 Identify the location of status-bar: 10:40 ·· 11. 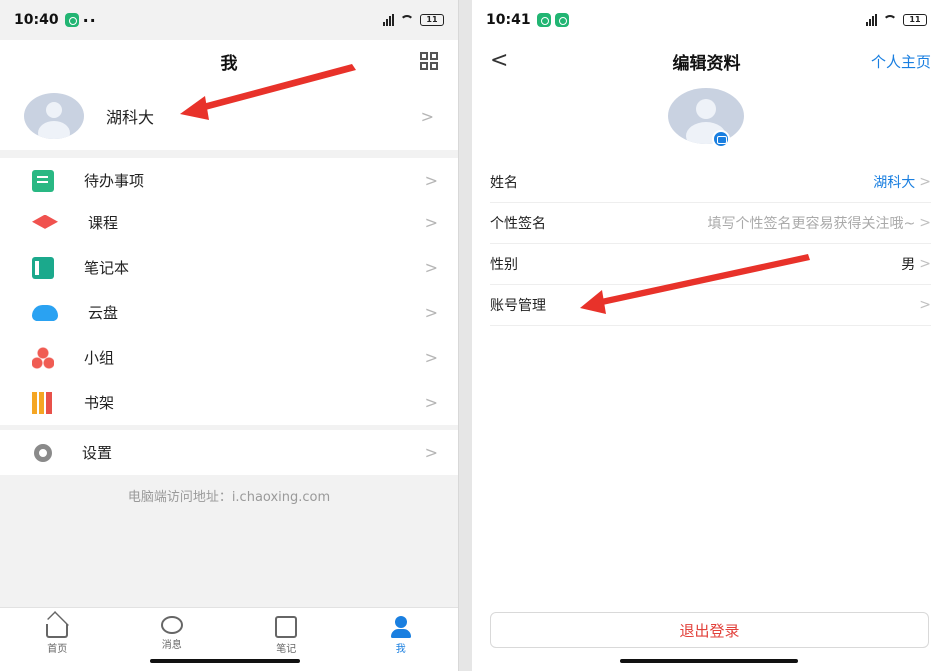
(229, 20).